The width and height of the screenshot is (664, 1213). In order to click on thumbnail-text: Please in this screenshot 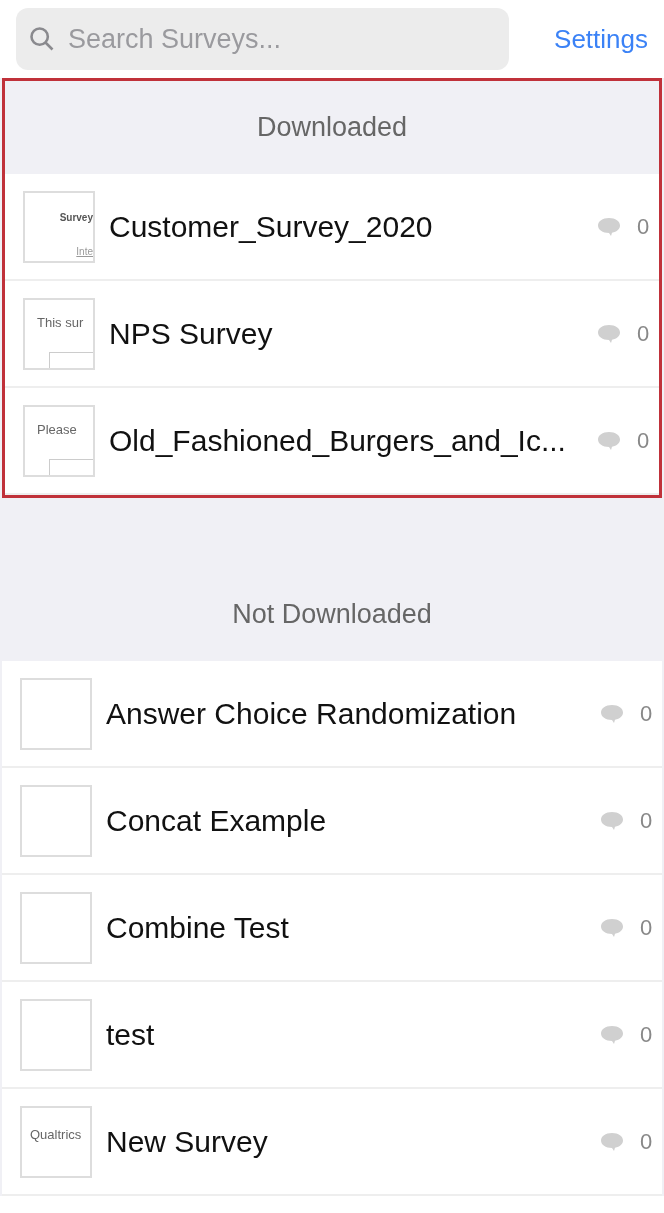, I will do `click(57, 429)`.